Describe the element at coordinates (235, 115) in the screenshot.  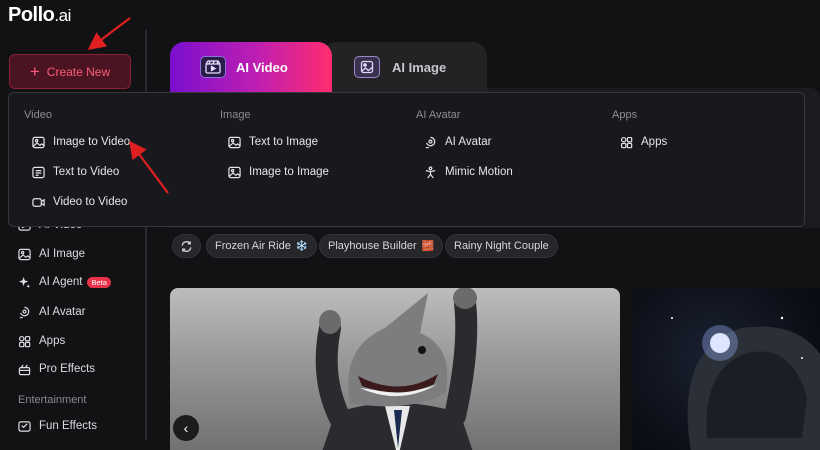
I see `dropdown-heading: Image` at that location.